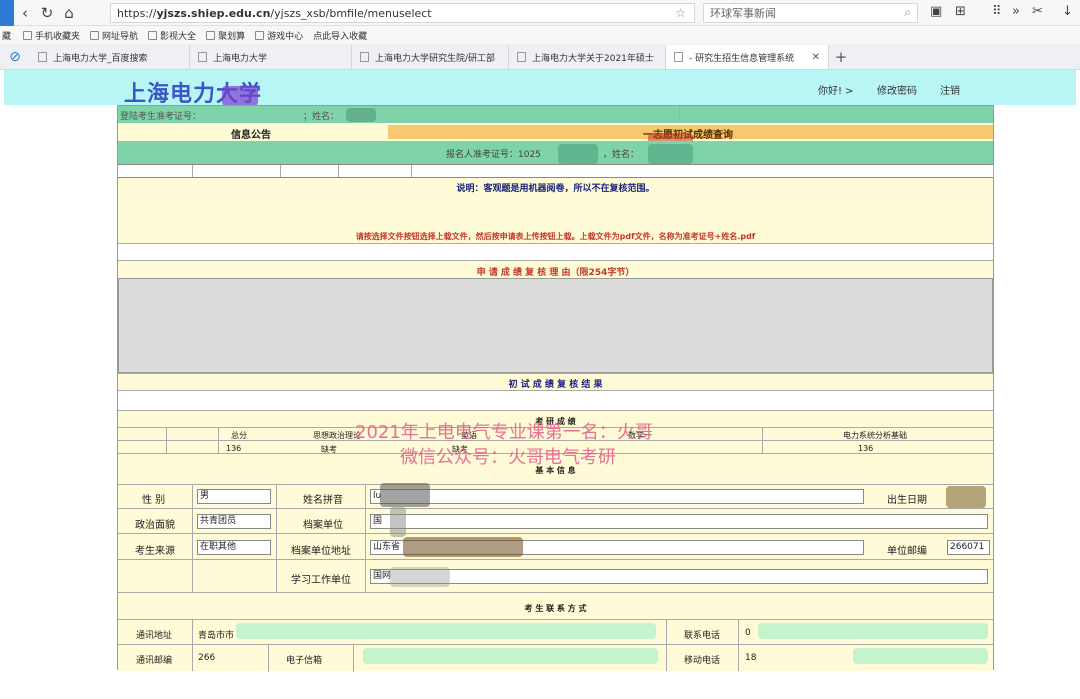  I want to click on archive-address-label: 档案单位地址, so click(321, 551).